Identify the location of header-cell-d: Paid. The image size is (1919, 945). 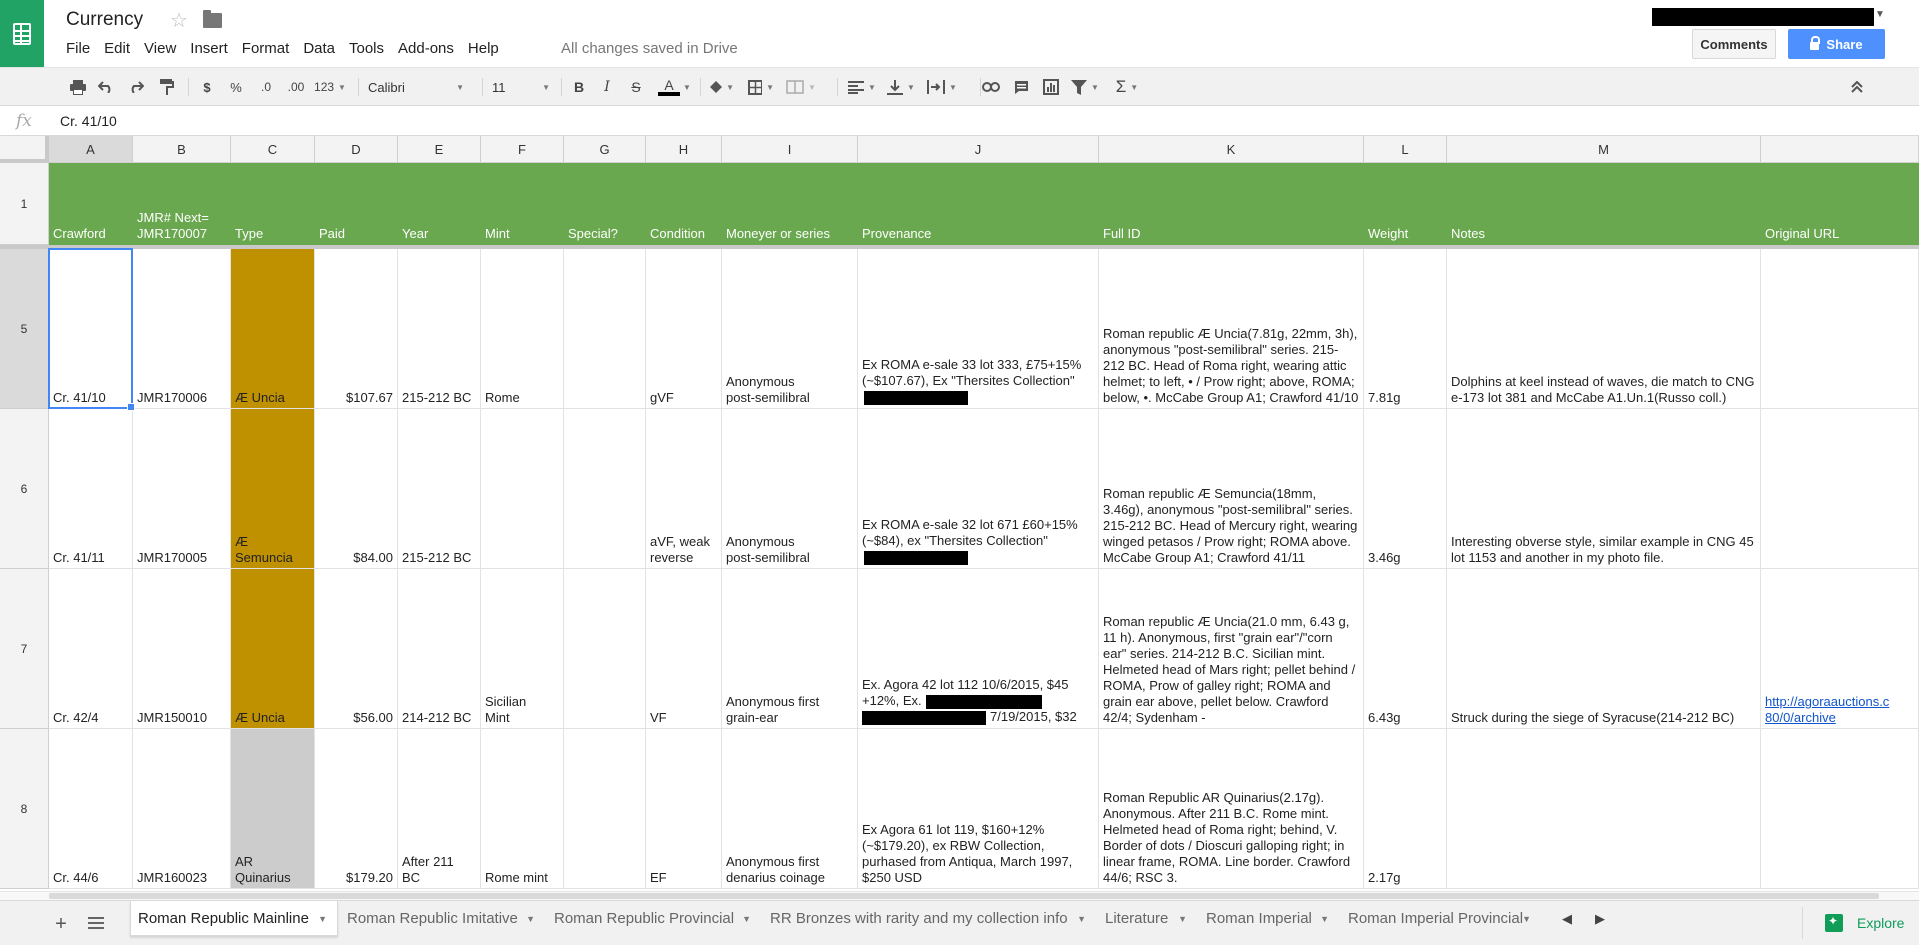
(356, 204).